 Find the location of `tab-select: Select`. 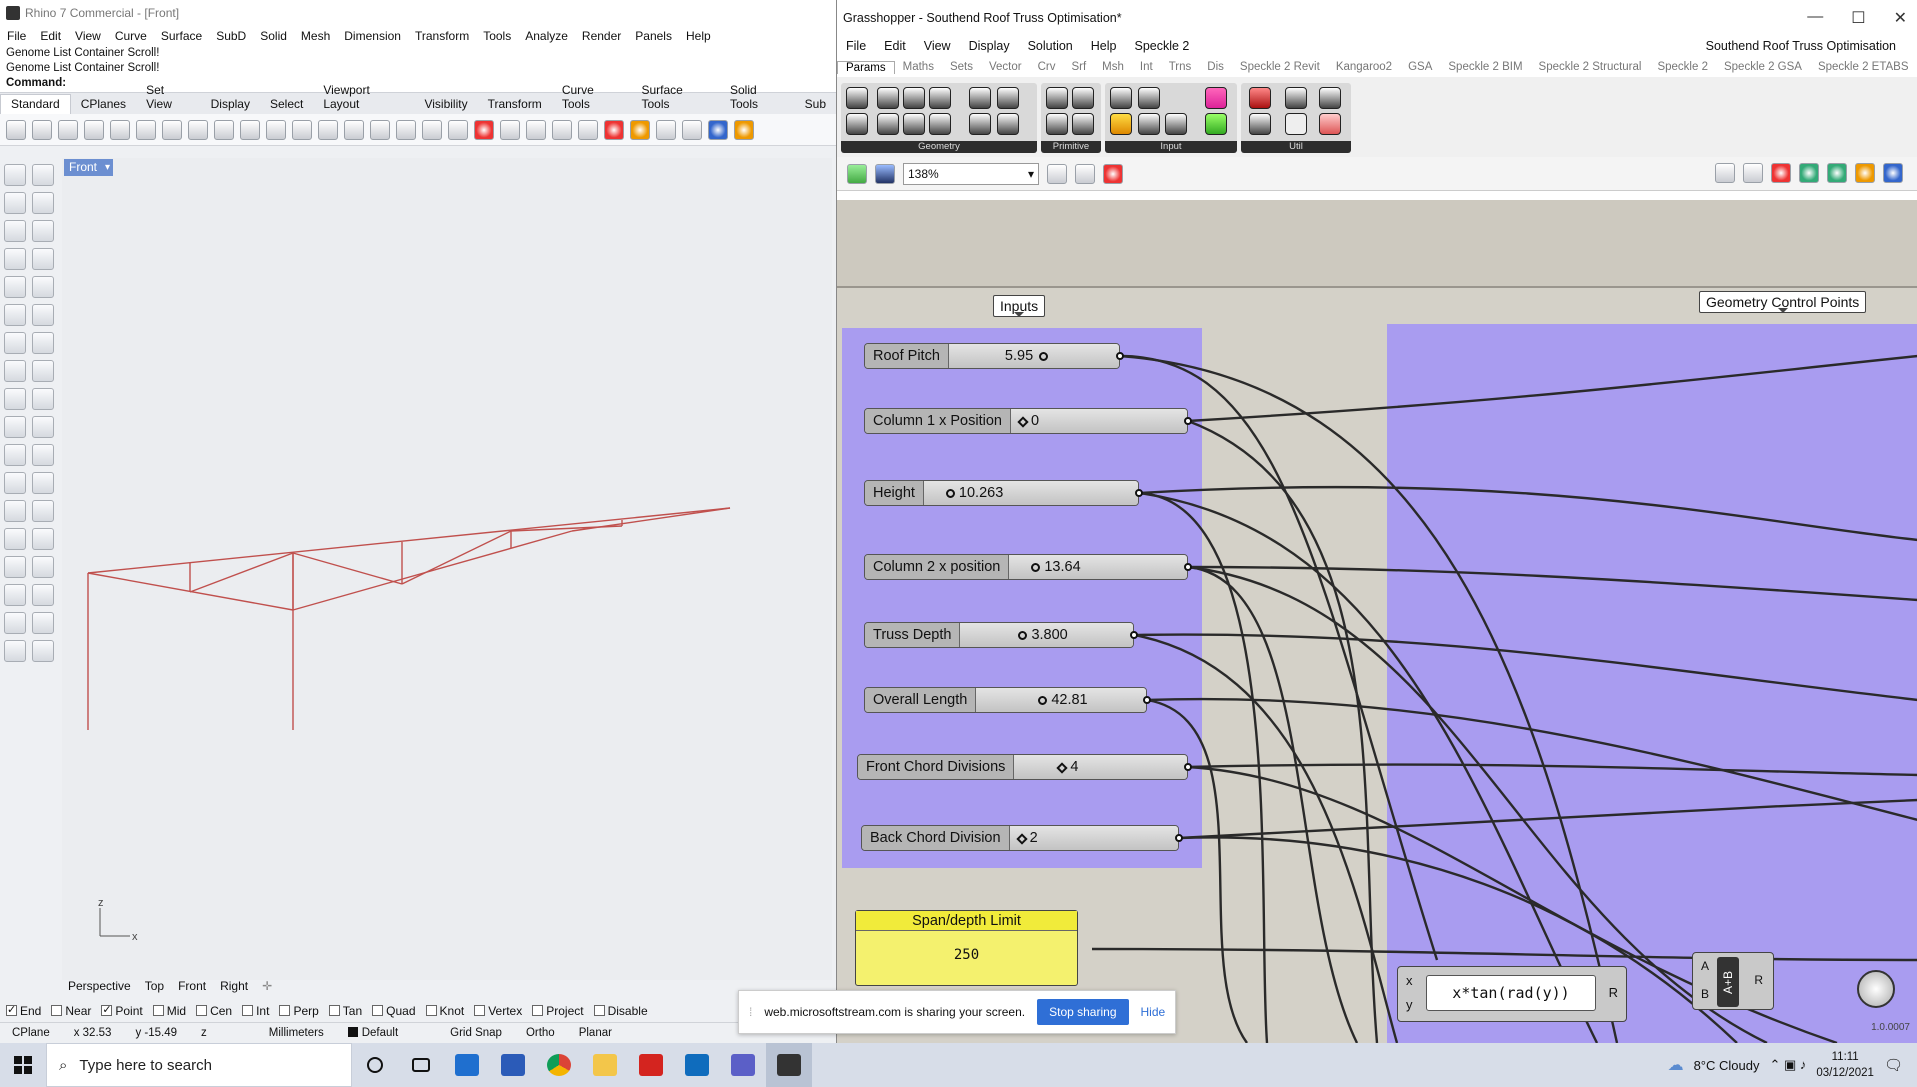

tab-select: Select is located at coordinates (286, 104).